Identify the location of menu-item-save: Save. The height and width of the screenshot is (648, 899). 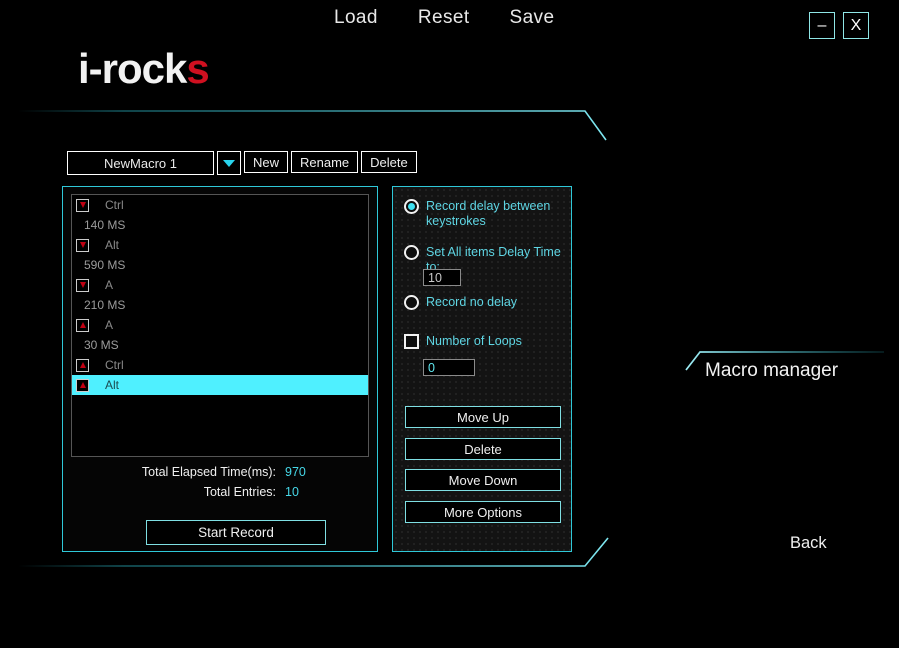
(532, 18).